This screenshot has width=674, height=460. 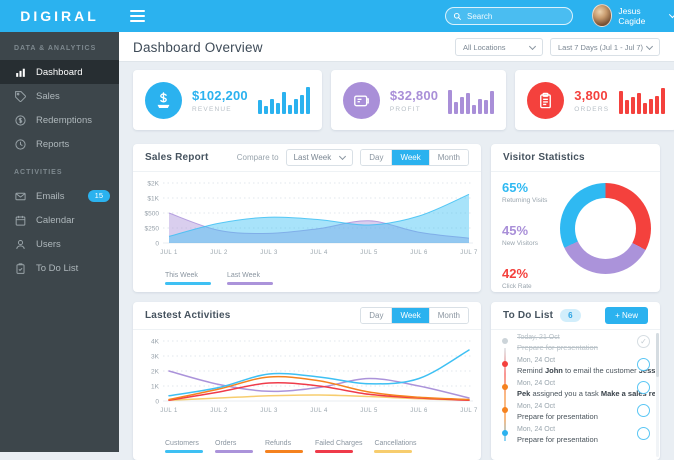 I want to click on sidebar-section-label: DATA & ANALYTICS, so click(x=55, y=48).